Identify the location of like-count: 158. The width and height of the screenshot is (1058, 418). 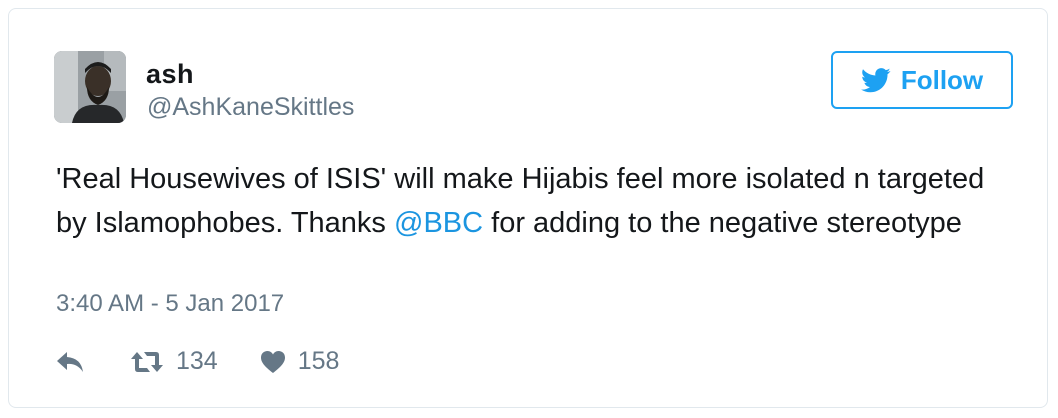
(318, 361).